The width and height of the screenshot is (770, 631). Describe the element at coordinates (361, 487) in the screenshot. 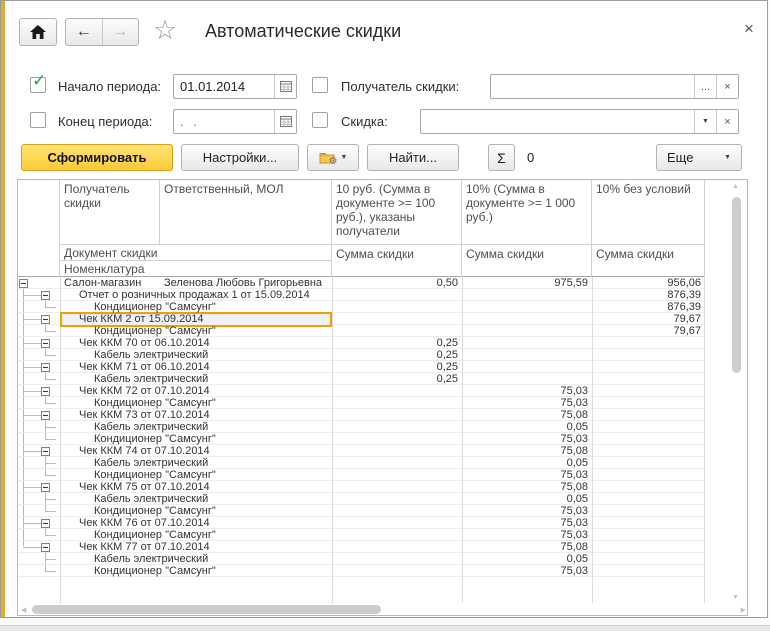

I see `table-row: Чек ККМ 75 от 07.10.2014 75,08` at that location.